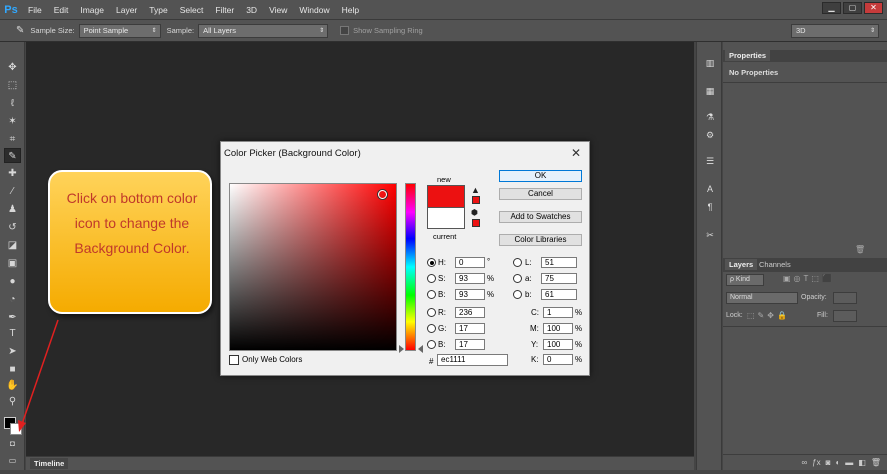  What do you see at coordinates (313, 267) in the screenshot?
I see `color-field` at bounding box center [313, 267].